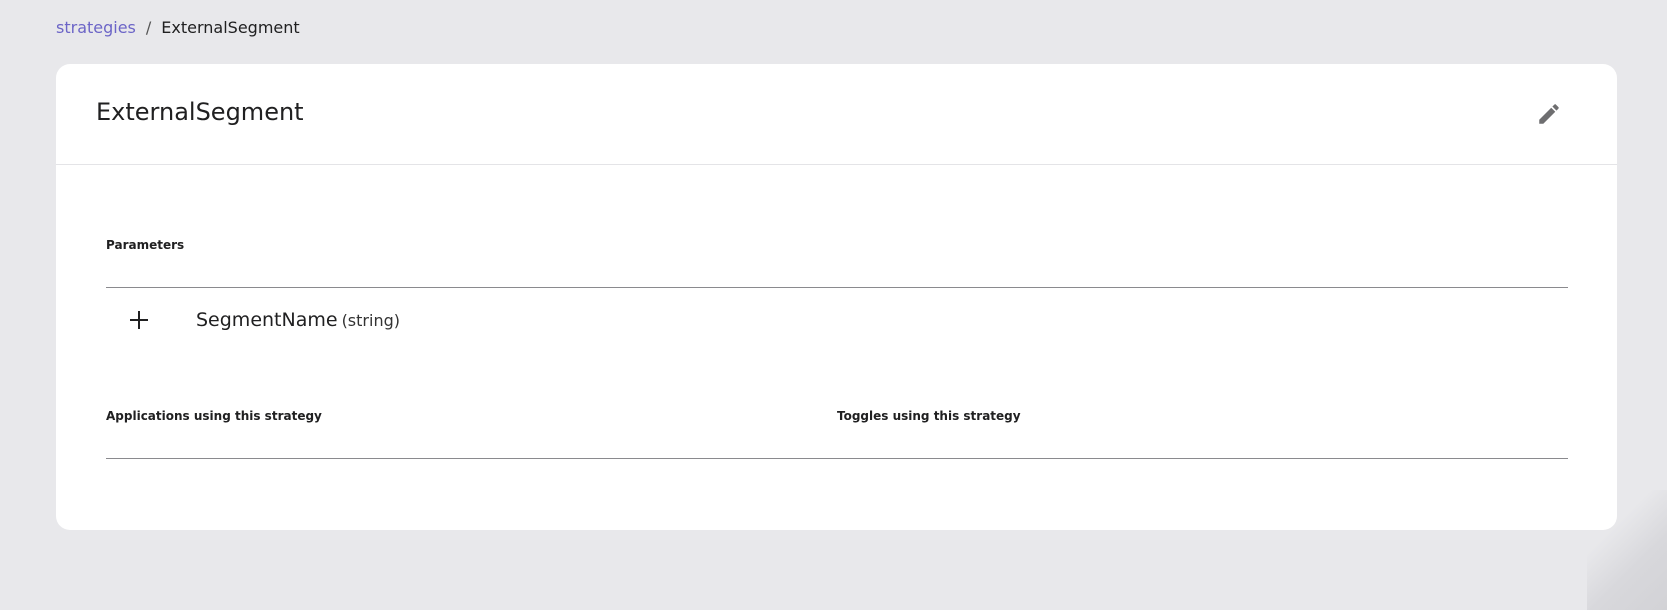 Image resolution: width=1667 pixels, height=610 pixels. I want to click on expand-parameter-button, so click(139, 320).